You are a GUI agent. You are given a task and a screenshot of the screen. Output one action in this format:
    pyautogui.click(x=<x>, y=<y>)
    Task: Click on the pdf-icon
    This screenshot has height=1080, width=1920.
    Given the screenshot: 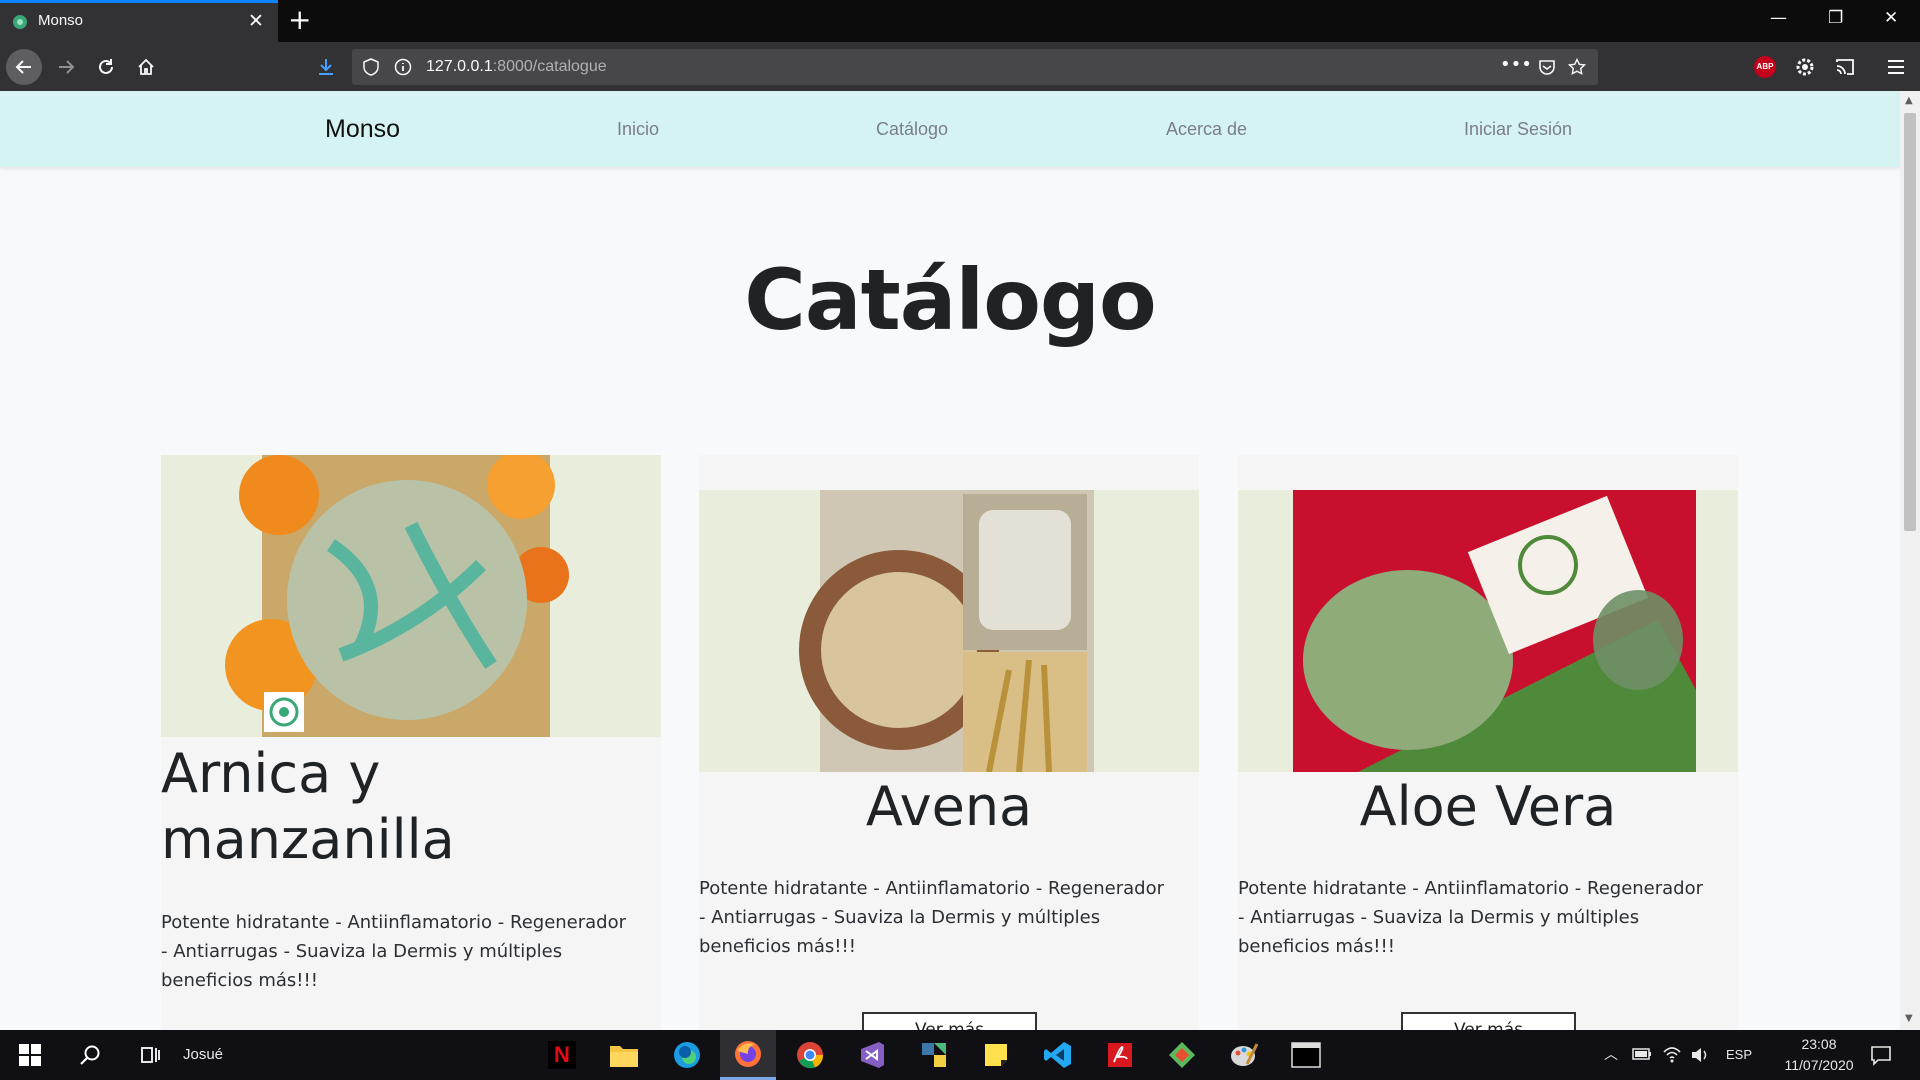 What is the action you would take?
    pyautogui.click(x=1120, y=1055)
    